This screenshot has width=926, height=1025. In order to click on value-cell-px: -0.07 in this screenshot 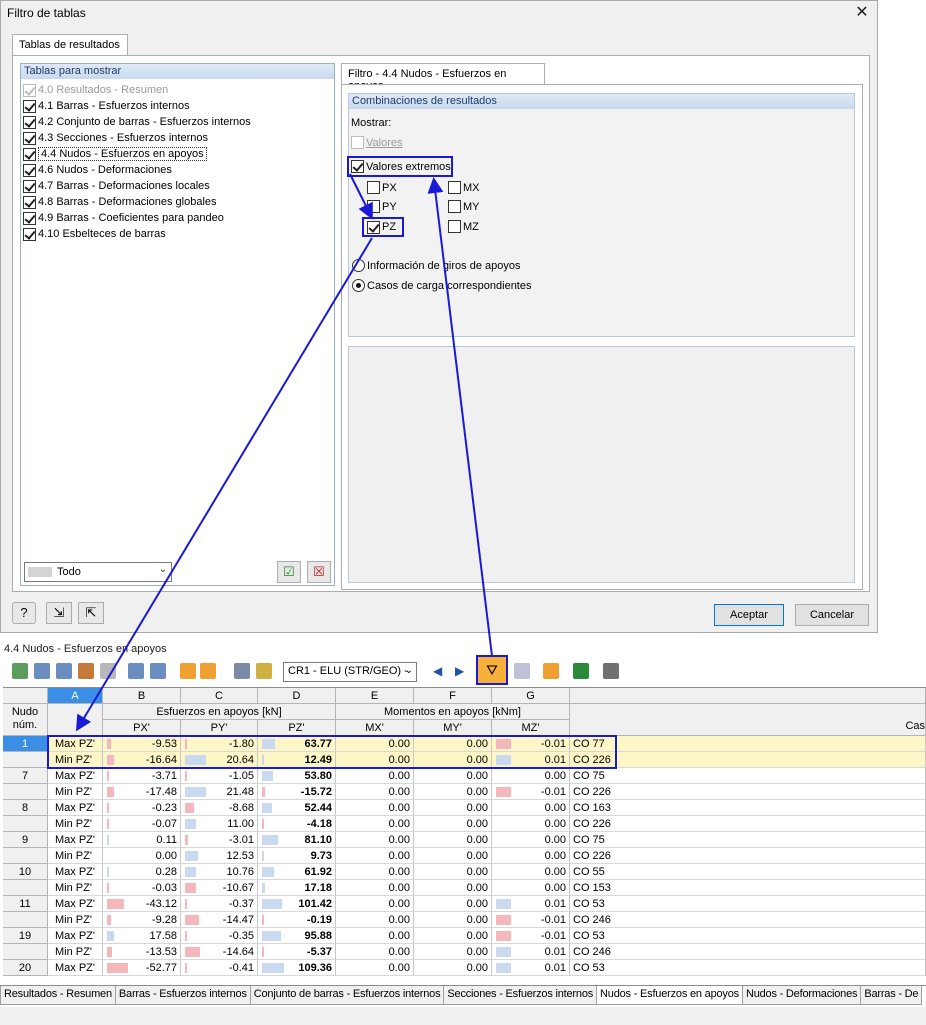, I will do `click(142, 824)`.